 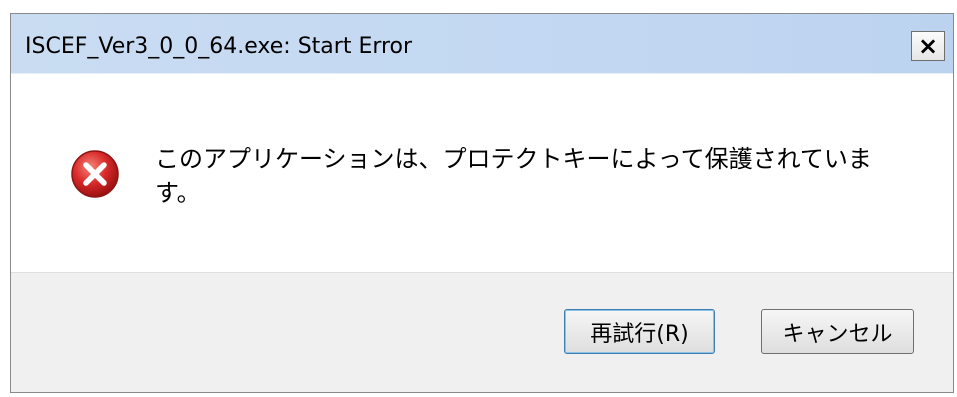 What do you see at coordinates (513, 176) in the screenshot?
I see `error-message: このアプリケーションは、プロテクトキーによって保護されています。` at bounding box center [513, 176].